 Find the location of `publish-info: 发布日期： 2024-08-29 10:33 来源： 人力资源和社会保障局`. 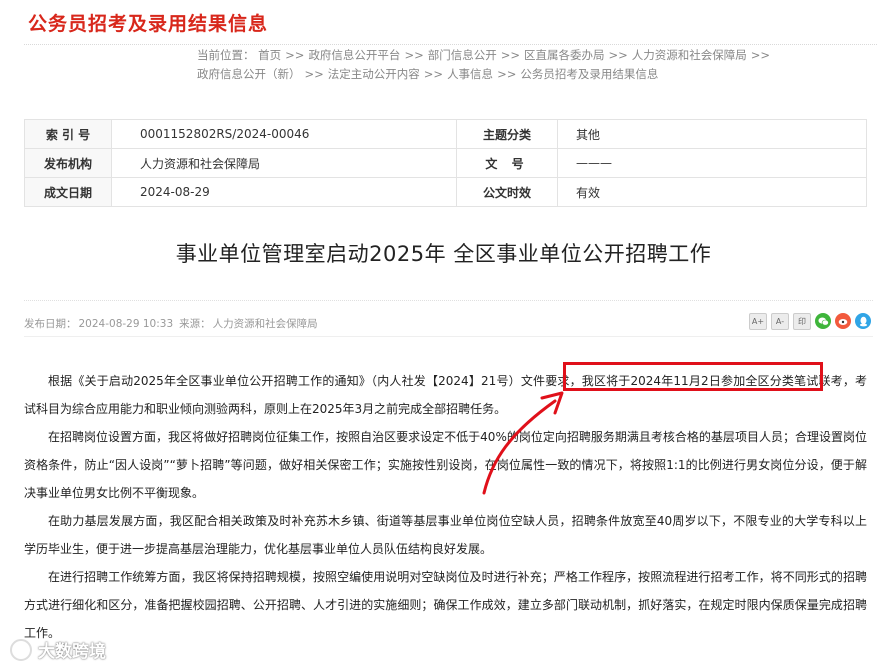

publish-info: 发布日期： 2024-08-29 10:33 来源： 人力资源和社会保障局 is located at coordinates (174, 323).